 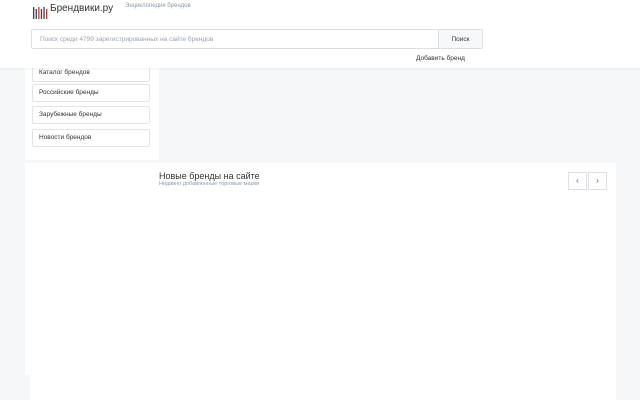 I want to click on panel-edge, so click(x=27, y=387).